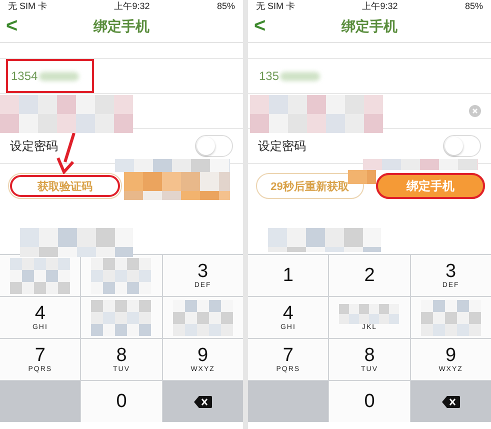 The image size is (491, 429). I want to click on close-icon, so click(475, 111).